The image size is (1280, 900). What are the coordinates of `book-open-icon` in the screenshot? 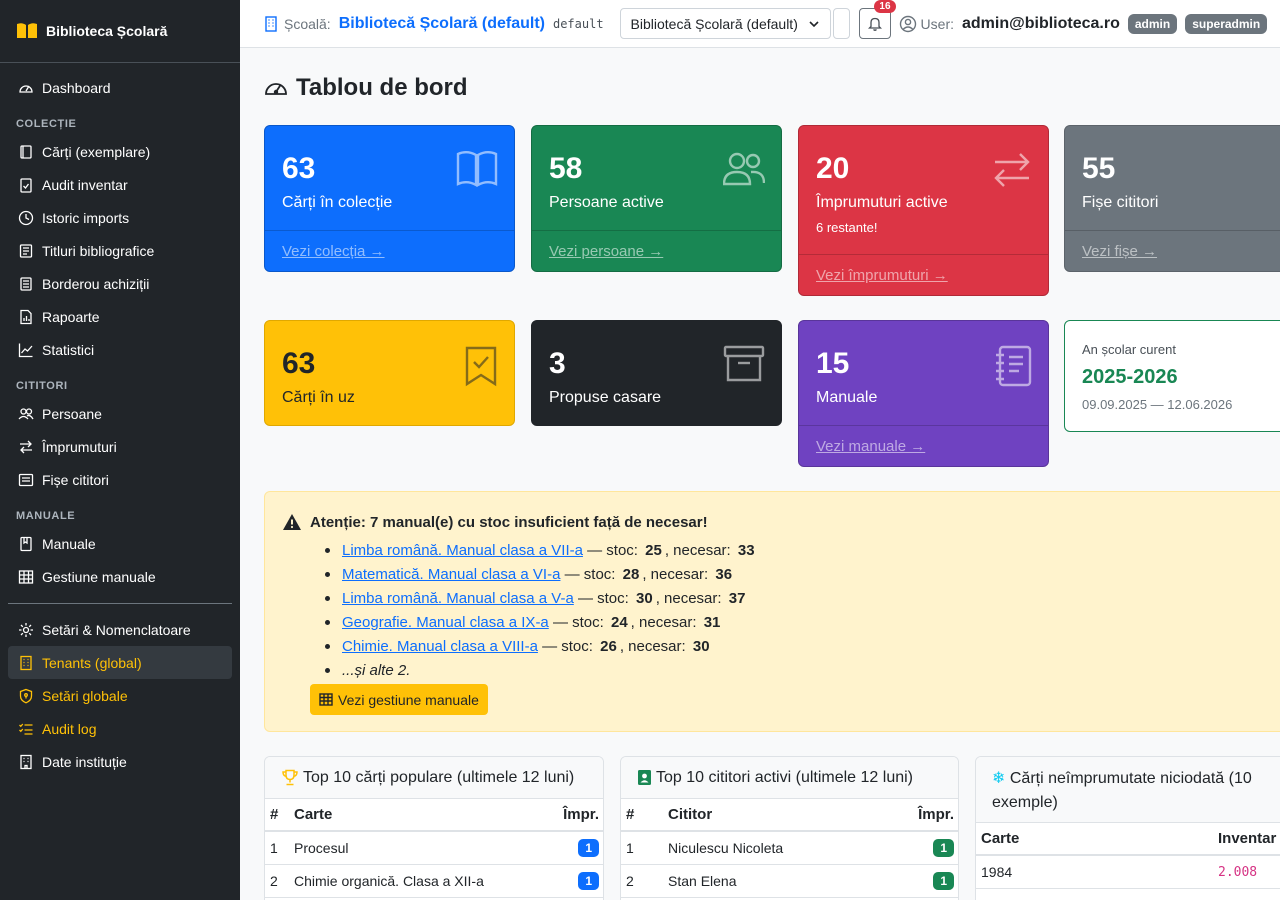 It's located at (27, 30).